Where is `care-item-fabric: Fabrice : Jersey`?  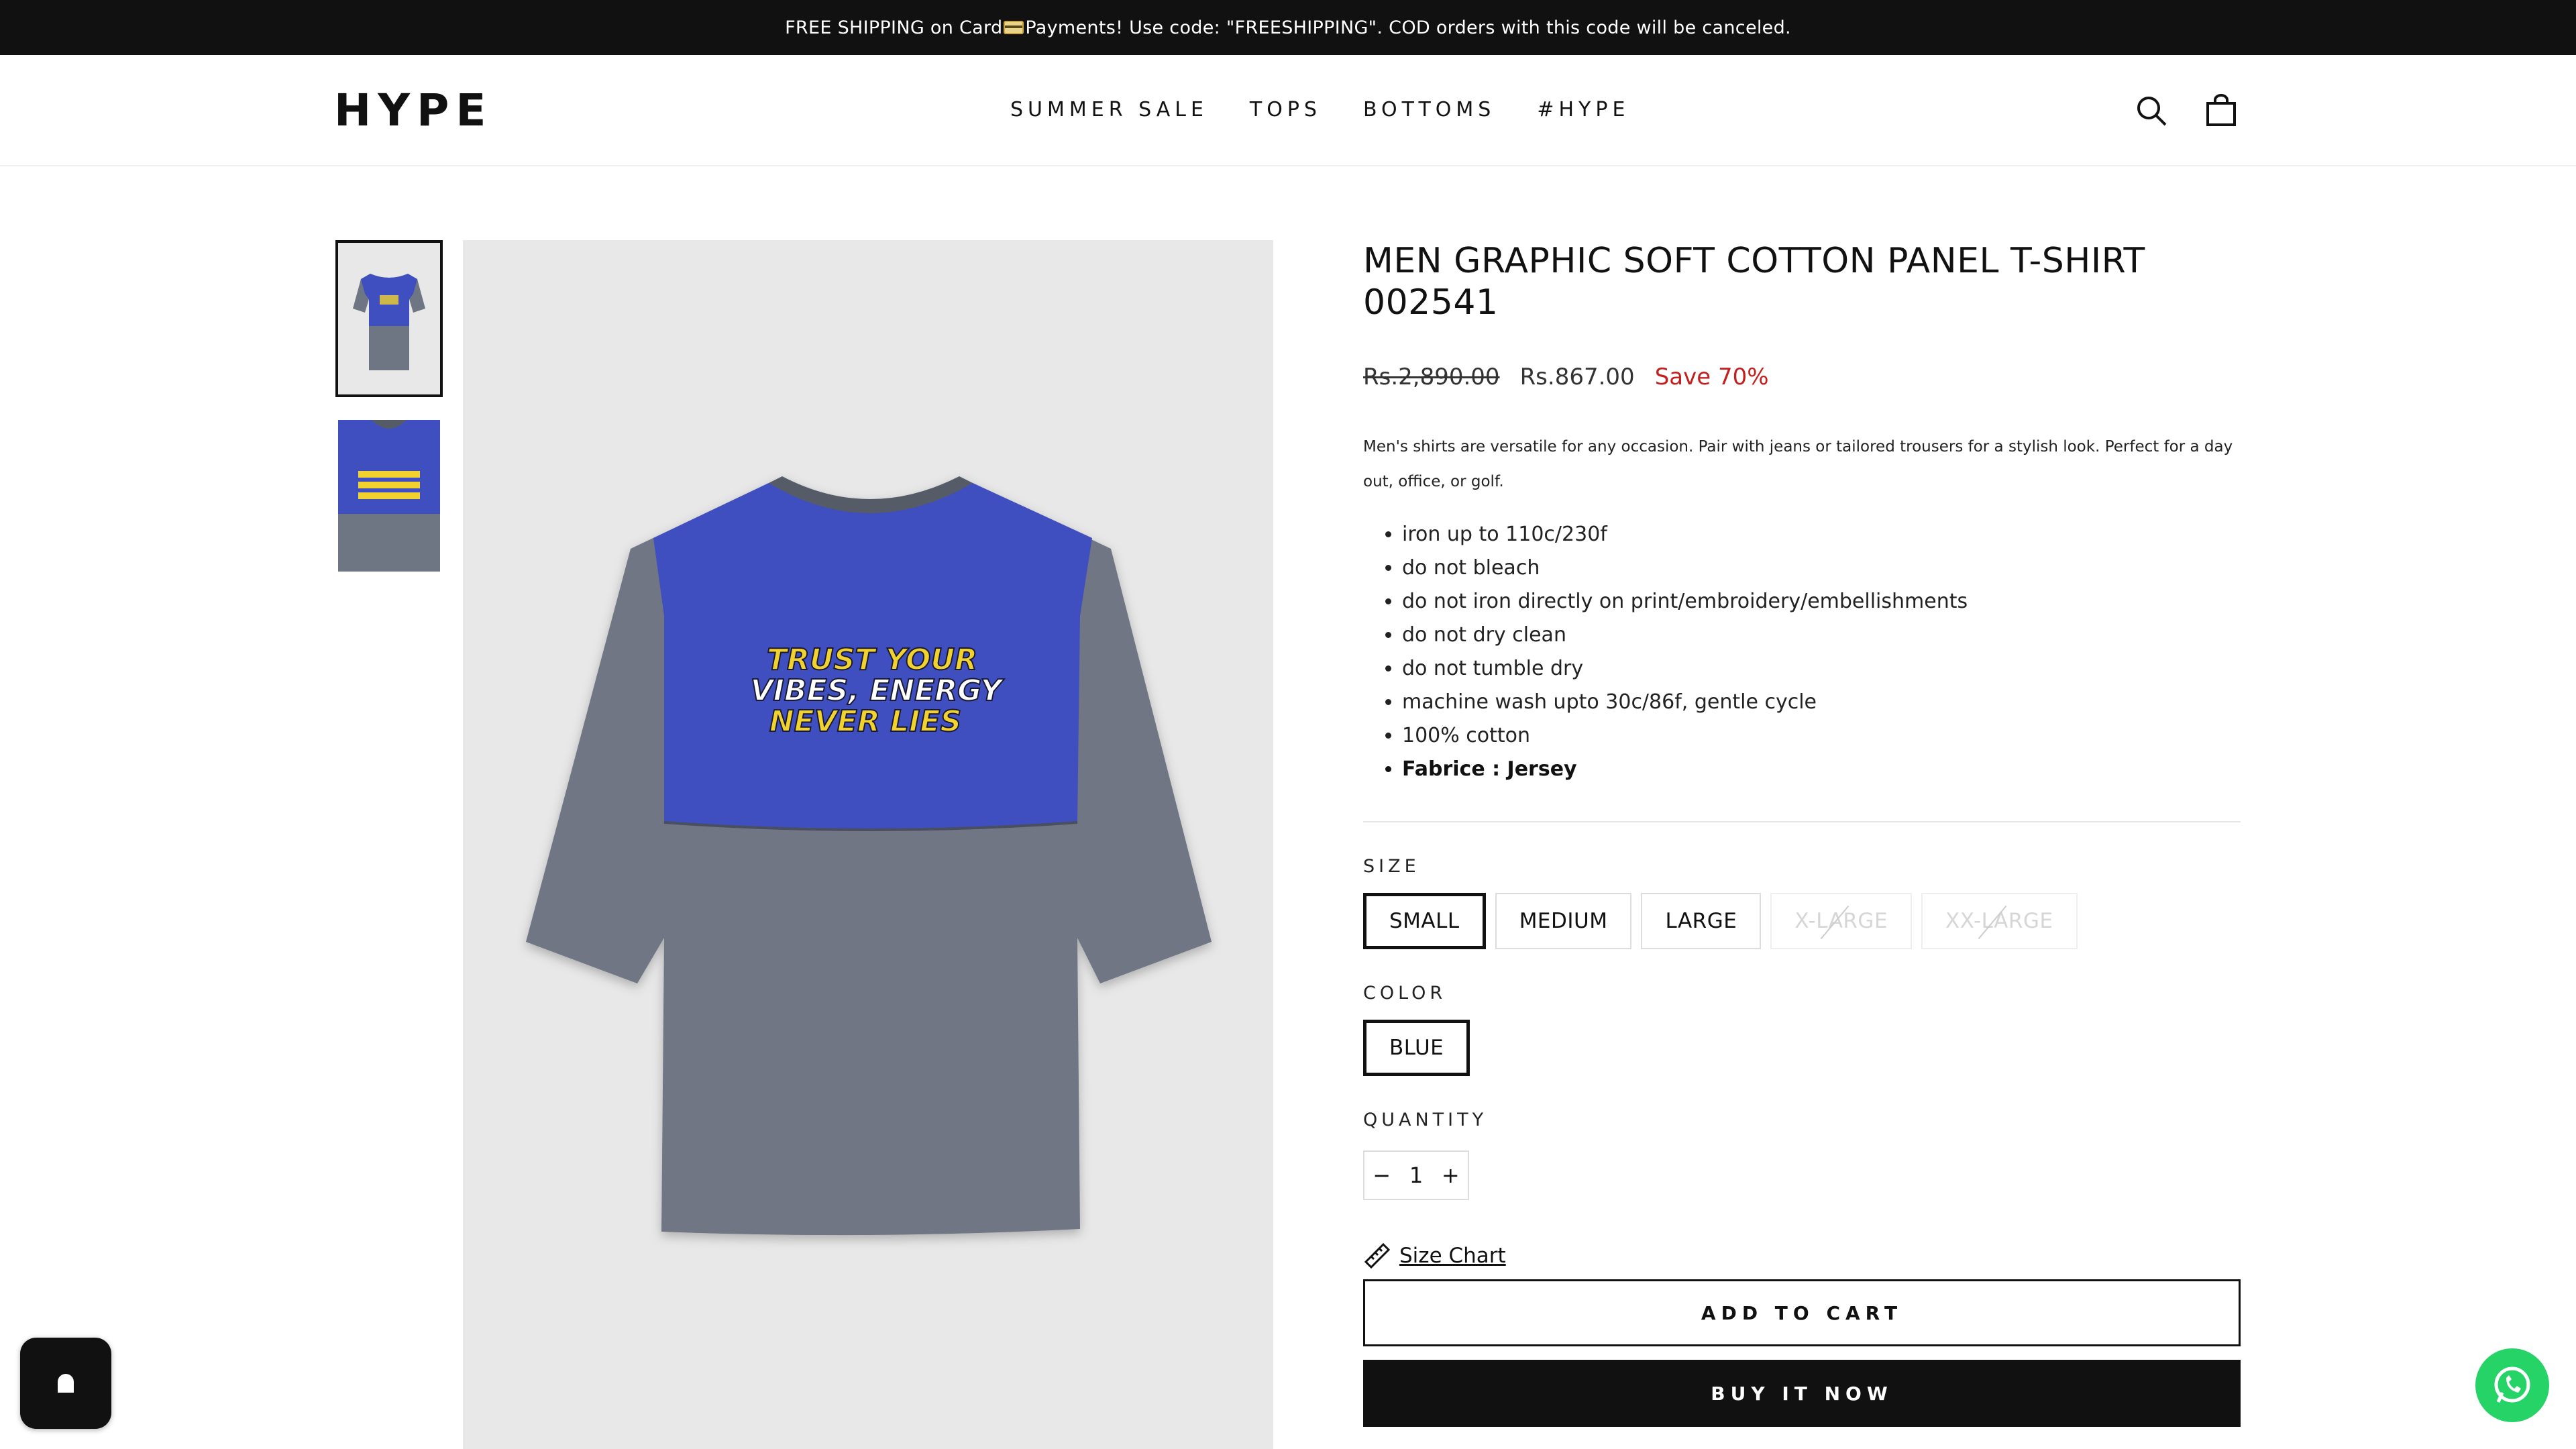
care-item-fabric: Fabrice : Jersey is located at coordinates (1821, 769).